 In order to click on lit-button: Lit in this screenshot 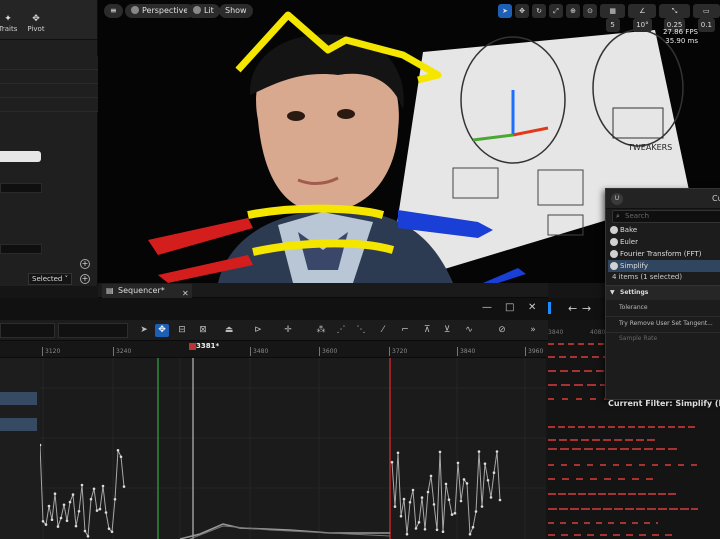, I will do `click(203, 11)`.